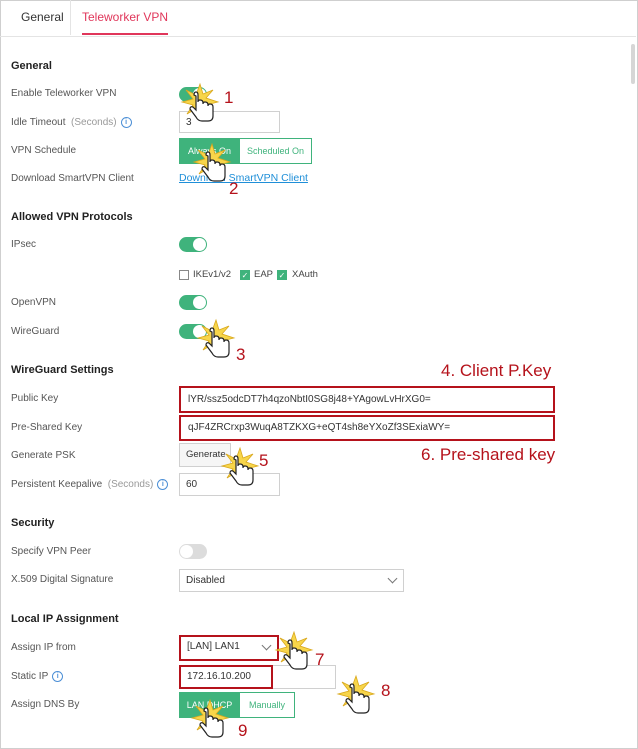 The height and width of the screenshot is (749, 638). I want to click on download-client-label: Download SmartVPN Client, so click(72, 178).